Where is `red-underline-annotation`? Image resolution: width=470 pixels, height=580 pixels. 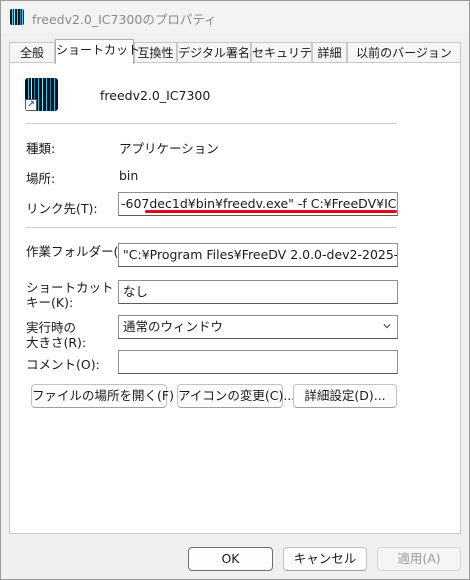 red-underline-annotation is located at coordinates (271, 211).